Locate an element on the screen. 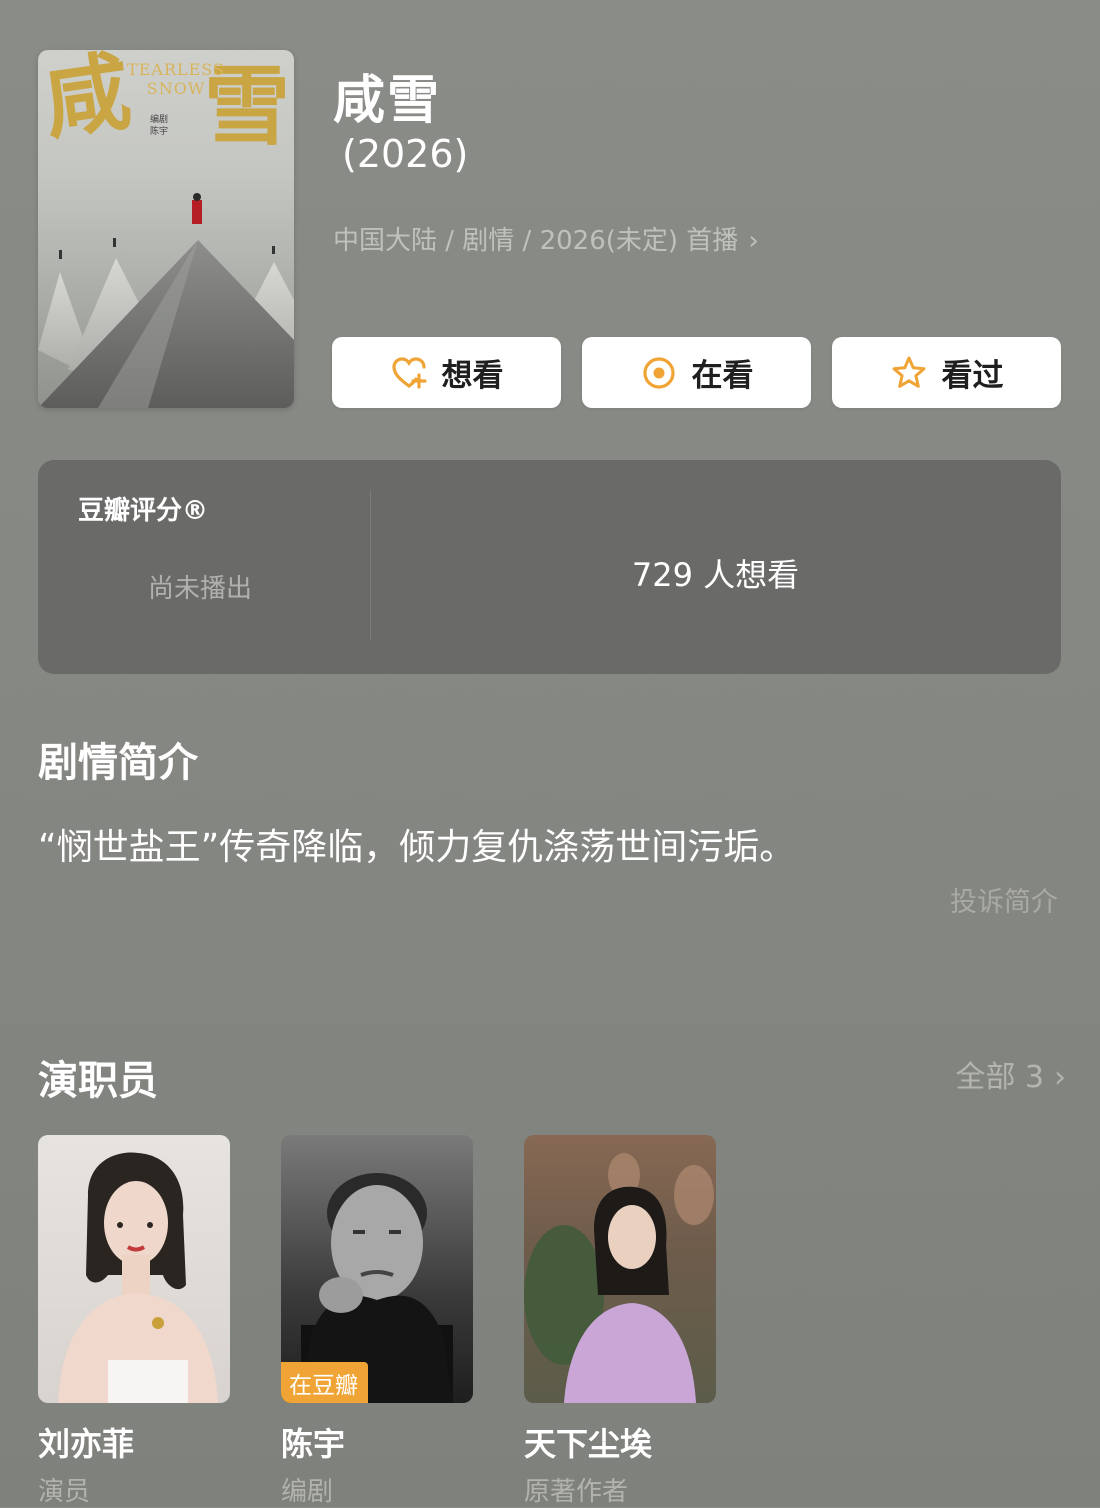 The width and height of the screenshot is (1100, 1508). cast-name: 陈宇 is located at coordinates (313, 1444).